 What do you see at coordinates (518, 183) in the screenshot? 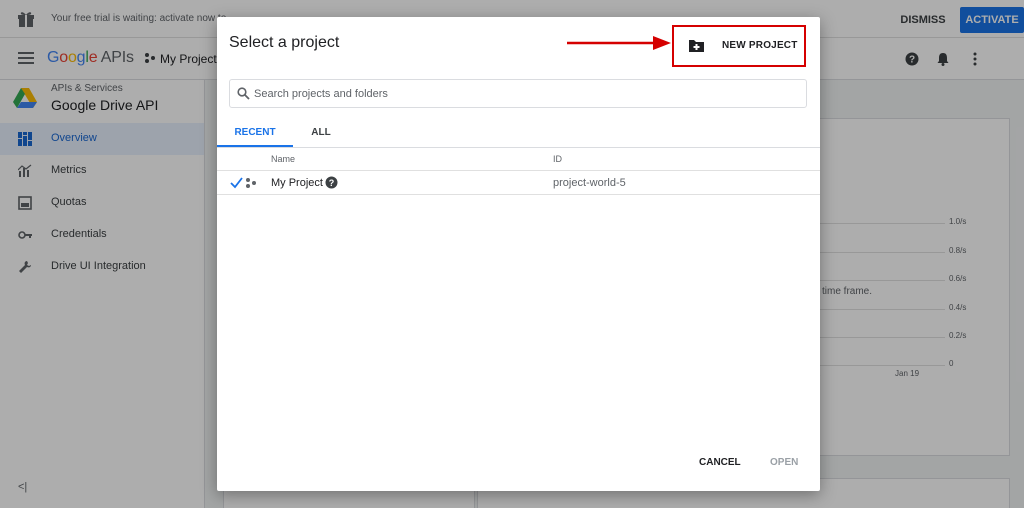
I see `table-row: My Project ? project-world-5` at bounding box center [518, 183].